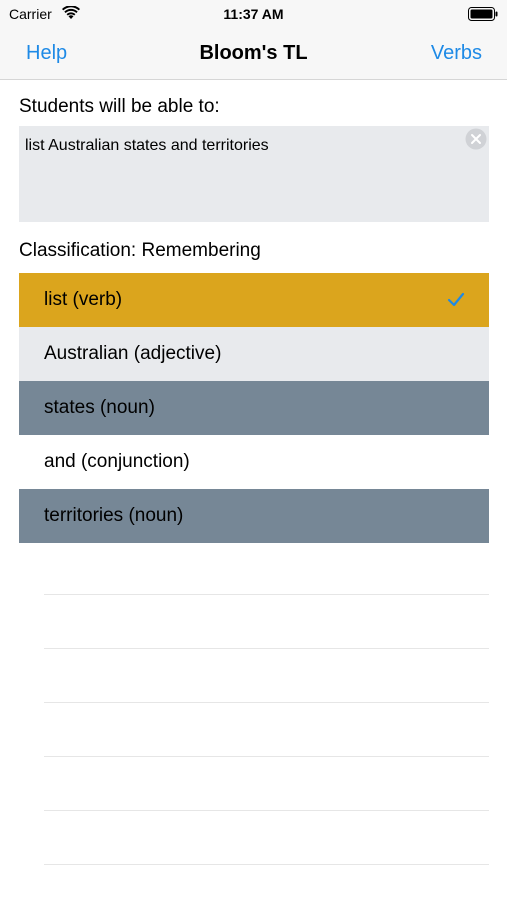  What do you see at coordinates (83, 299) in the screenshot?
I see `word-label: list (verb)` at bounding box center [83, 299].